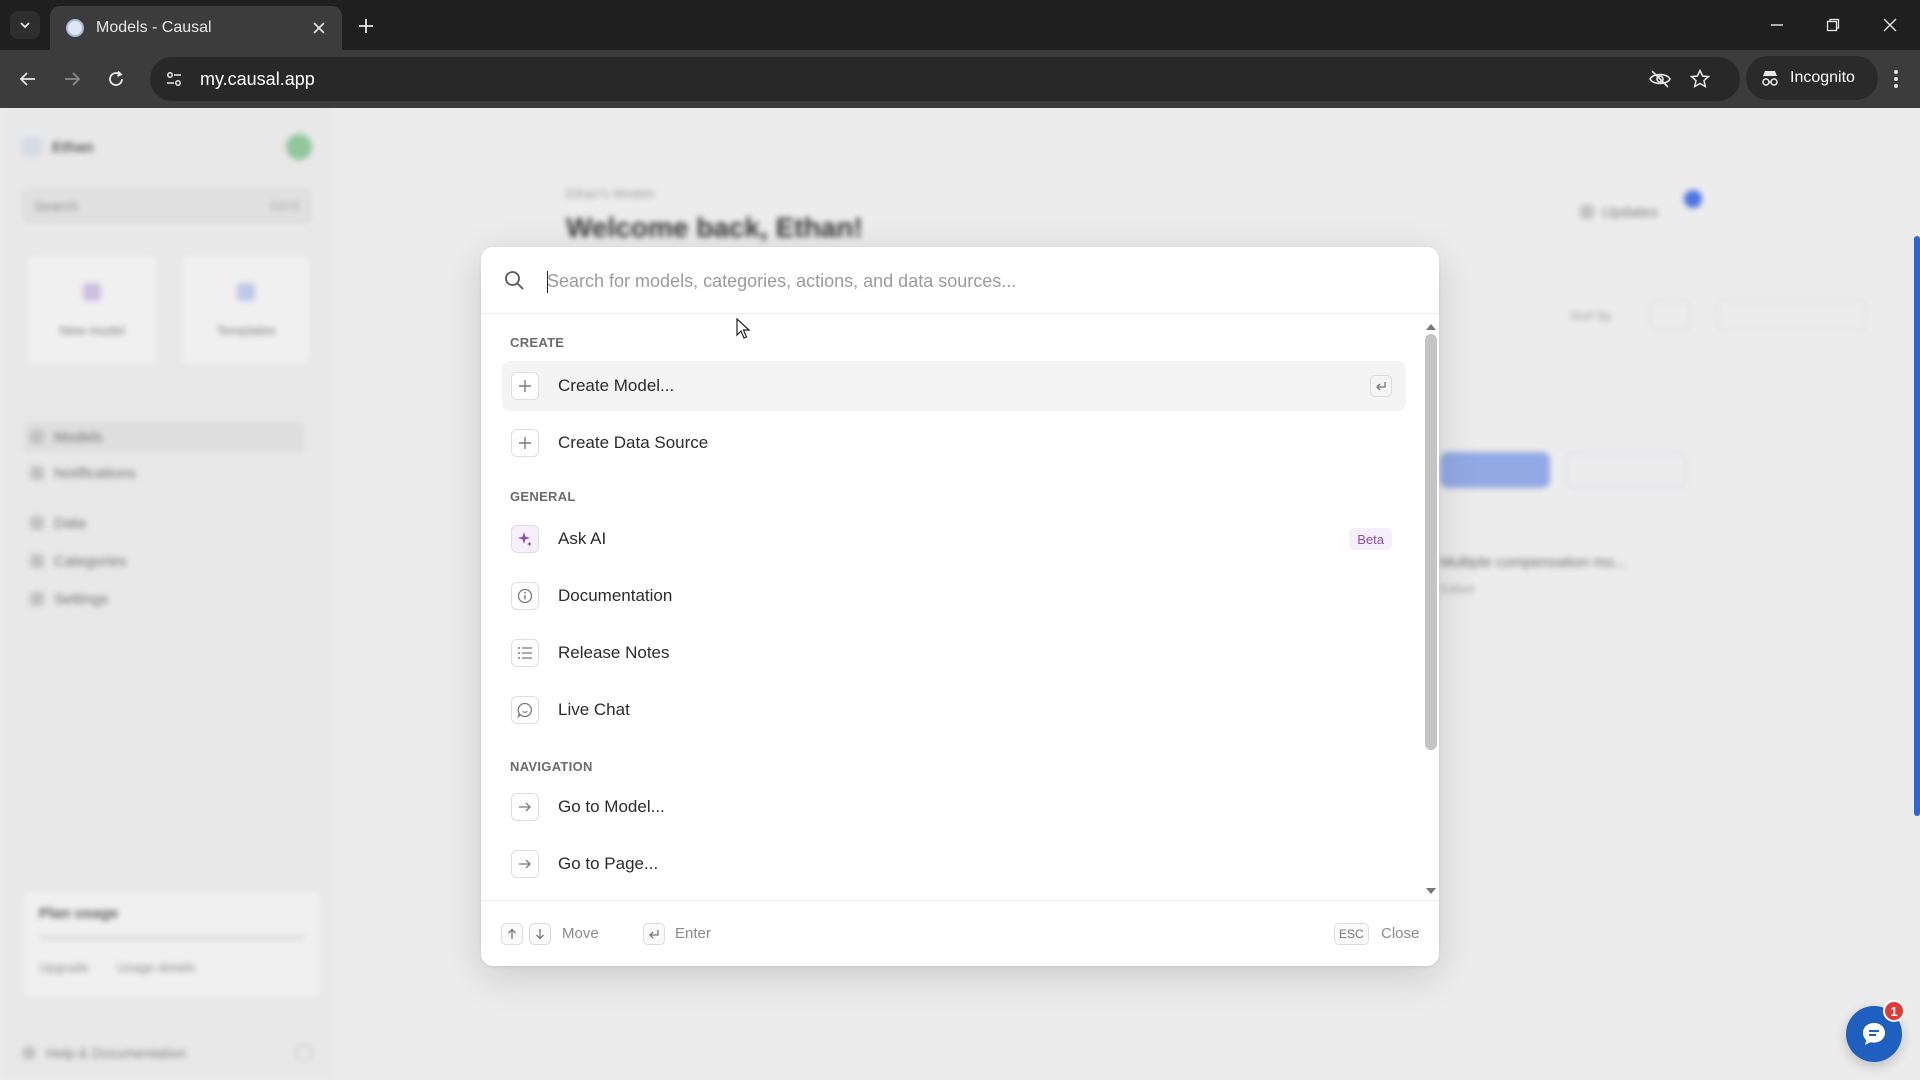  I want to click on command-create-data-source: Create Data Source, so click(954, 443).